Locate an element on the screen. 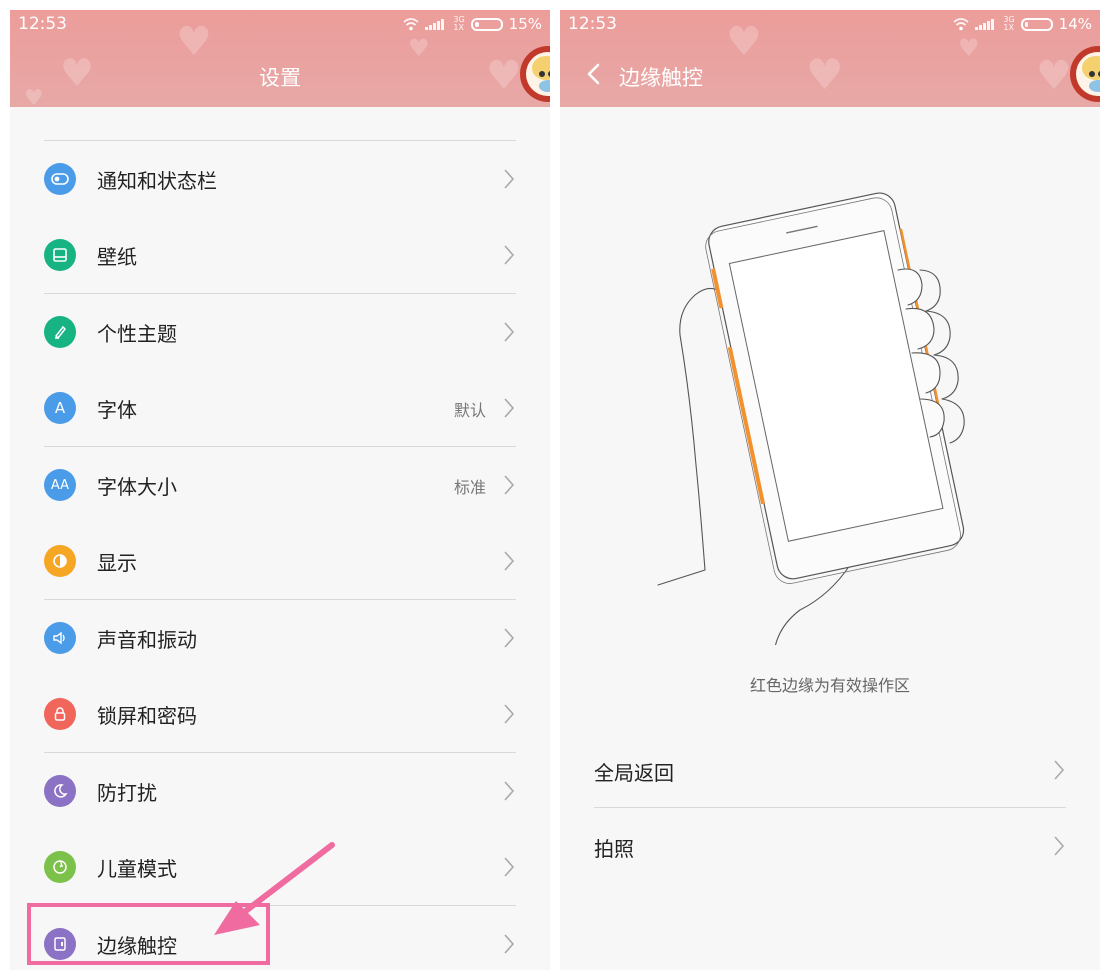 Image resolution: width=1110 pixels, height=980 pixels. edge-option-photo: 拍照 is located at coordinates (830, 846).